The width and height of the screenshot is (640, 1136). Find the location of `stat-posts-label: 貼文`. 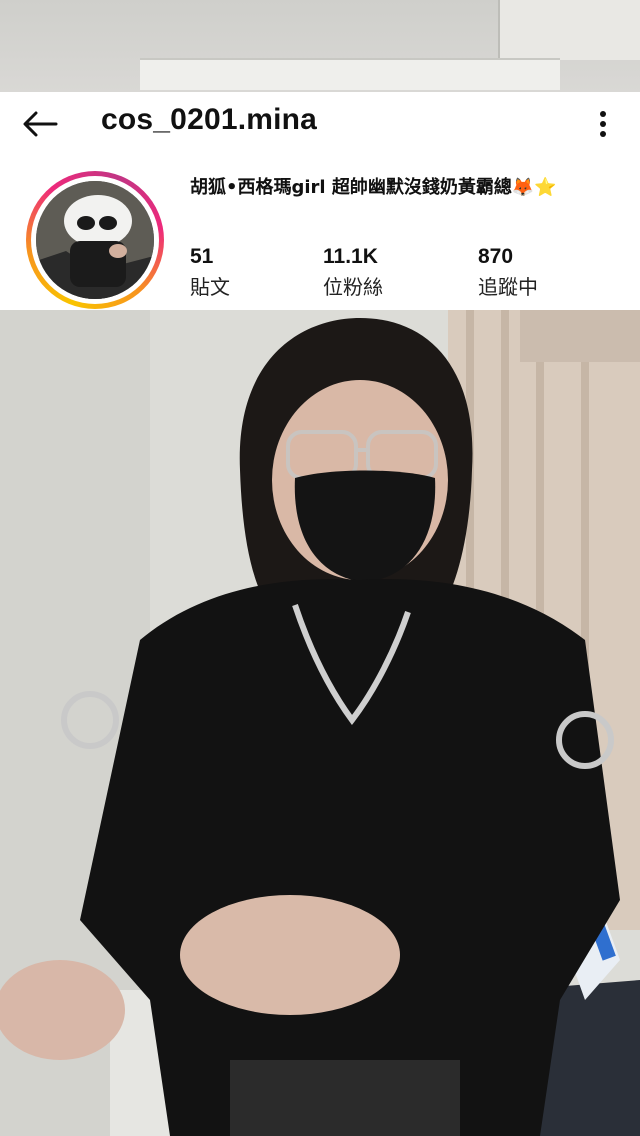

stat-posts-label: 貼文 is located at coordinates (210, 287).